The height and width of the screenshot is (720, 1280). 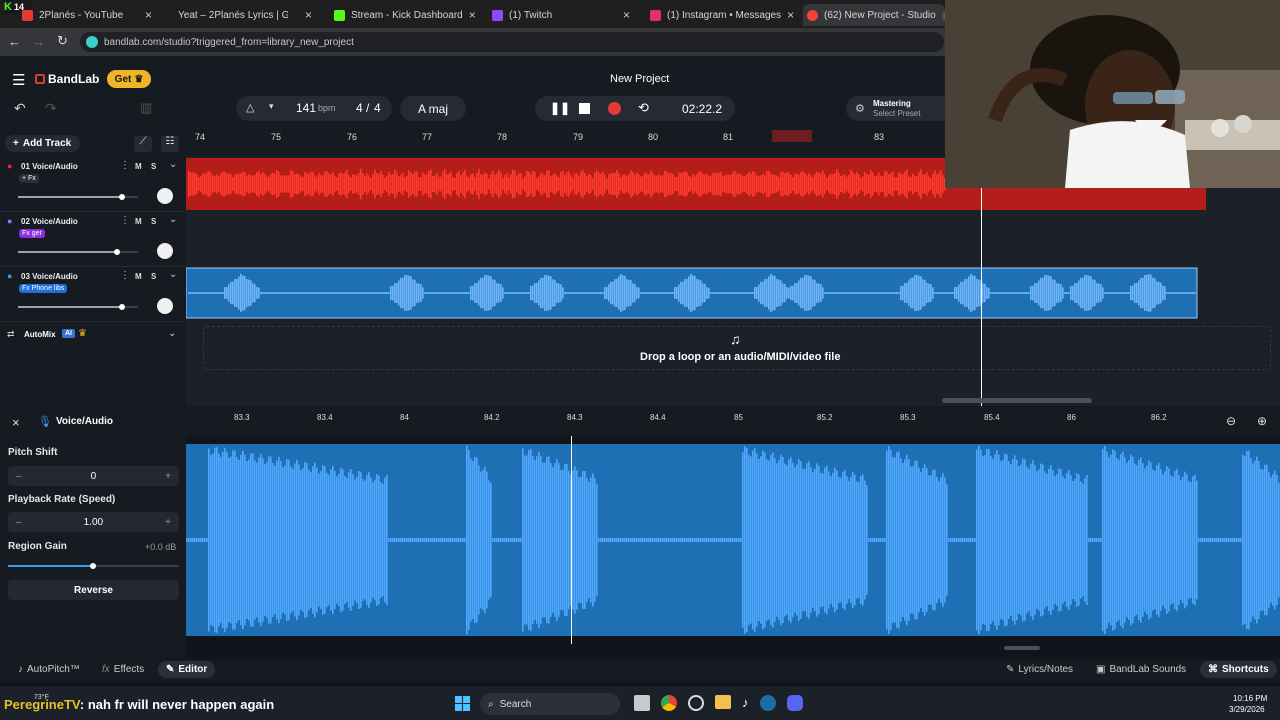 I want to click on tab-genius: Yeat – 2Planés Lyrics | Genius Ly ×, so click(x=247, y=15).